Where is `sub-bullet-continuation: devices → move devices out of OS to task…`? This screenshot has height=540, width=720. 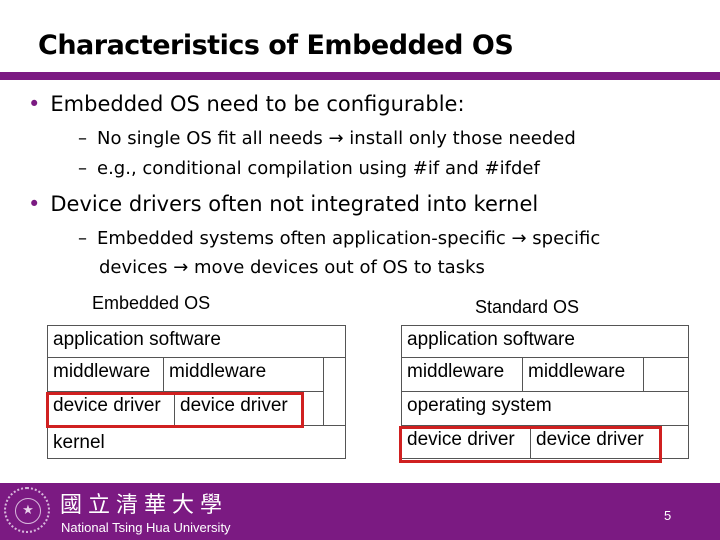
sub-bullet-continuation: devices → move devices out of OS to task… is located at coordinates (292, 267).